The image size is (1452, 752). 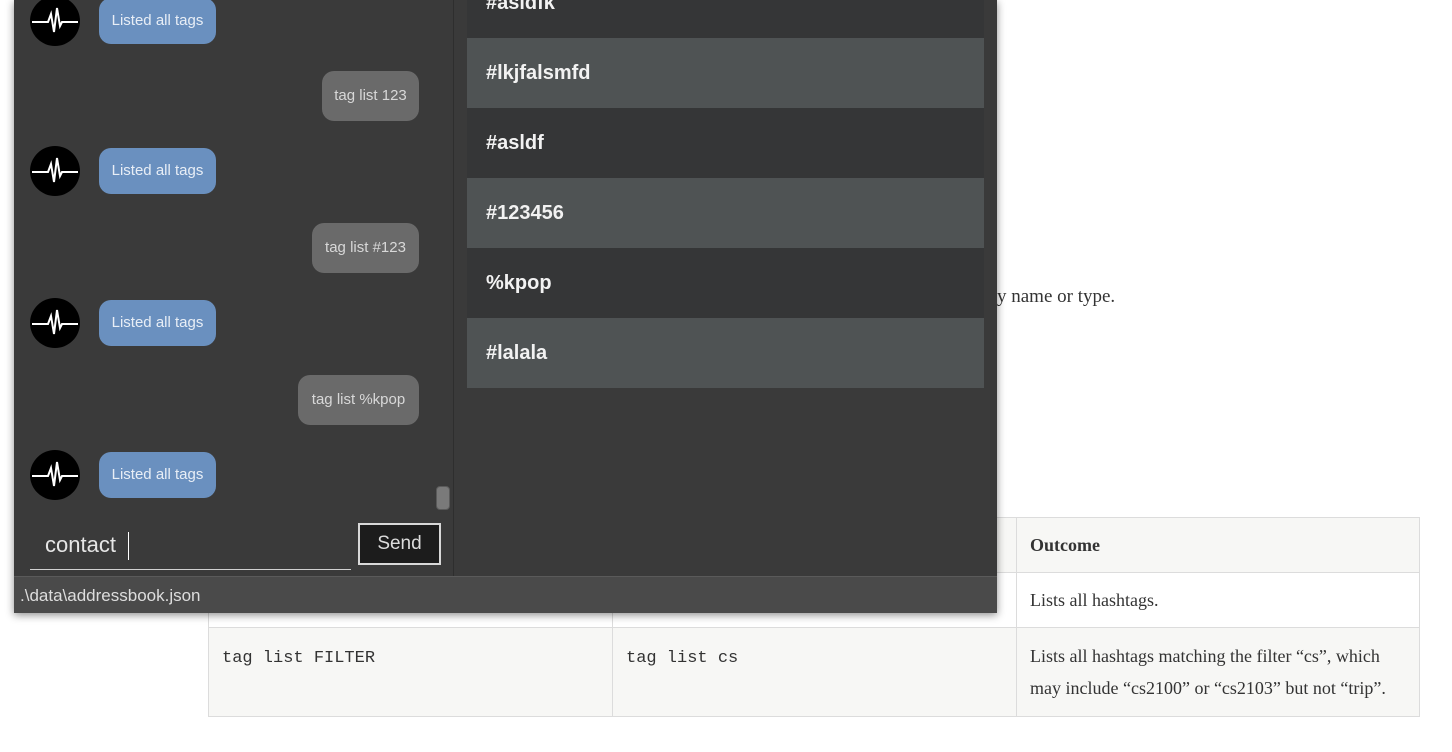 I want to click on send-button: Send, so click(x=399, y=544).